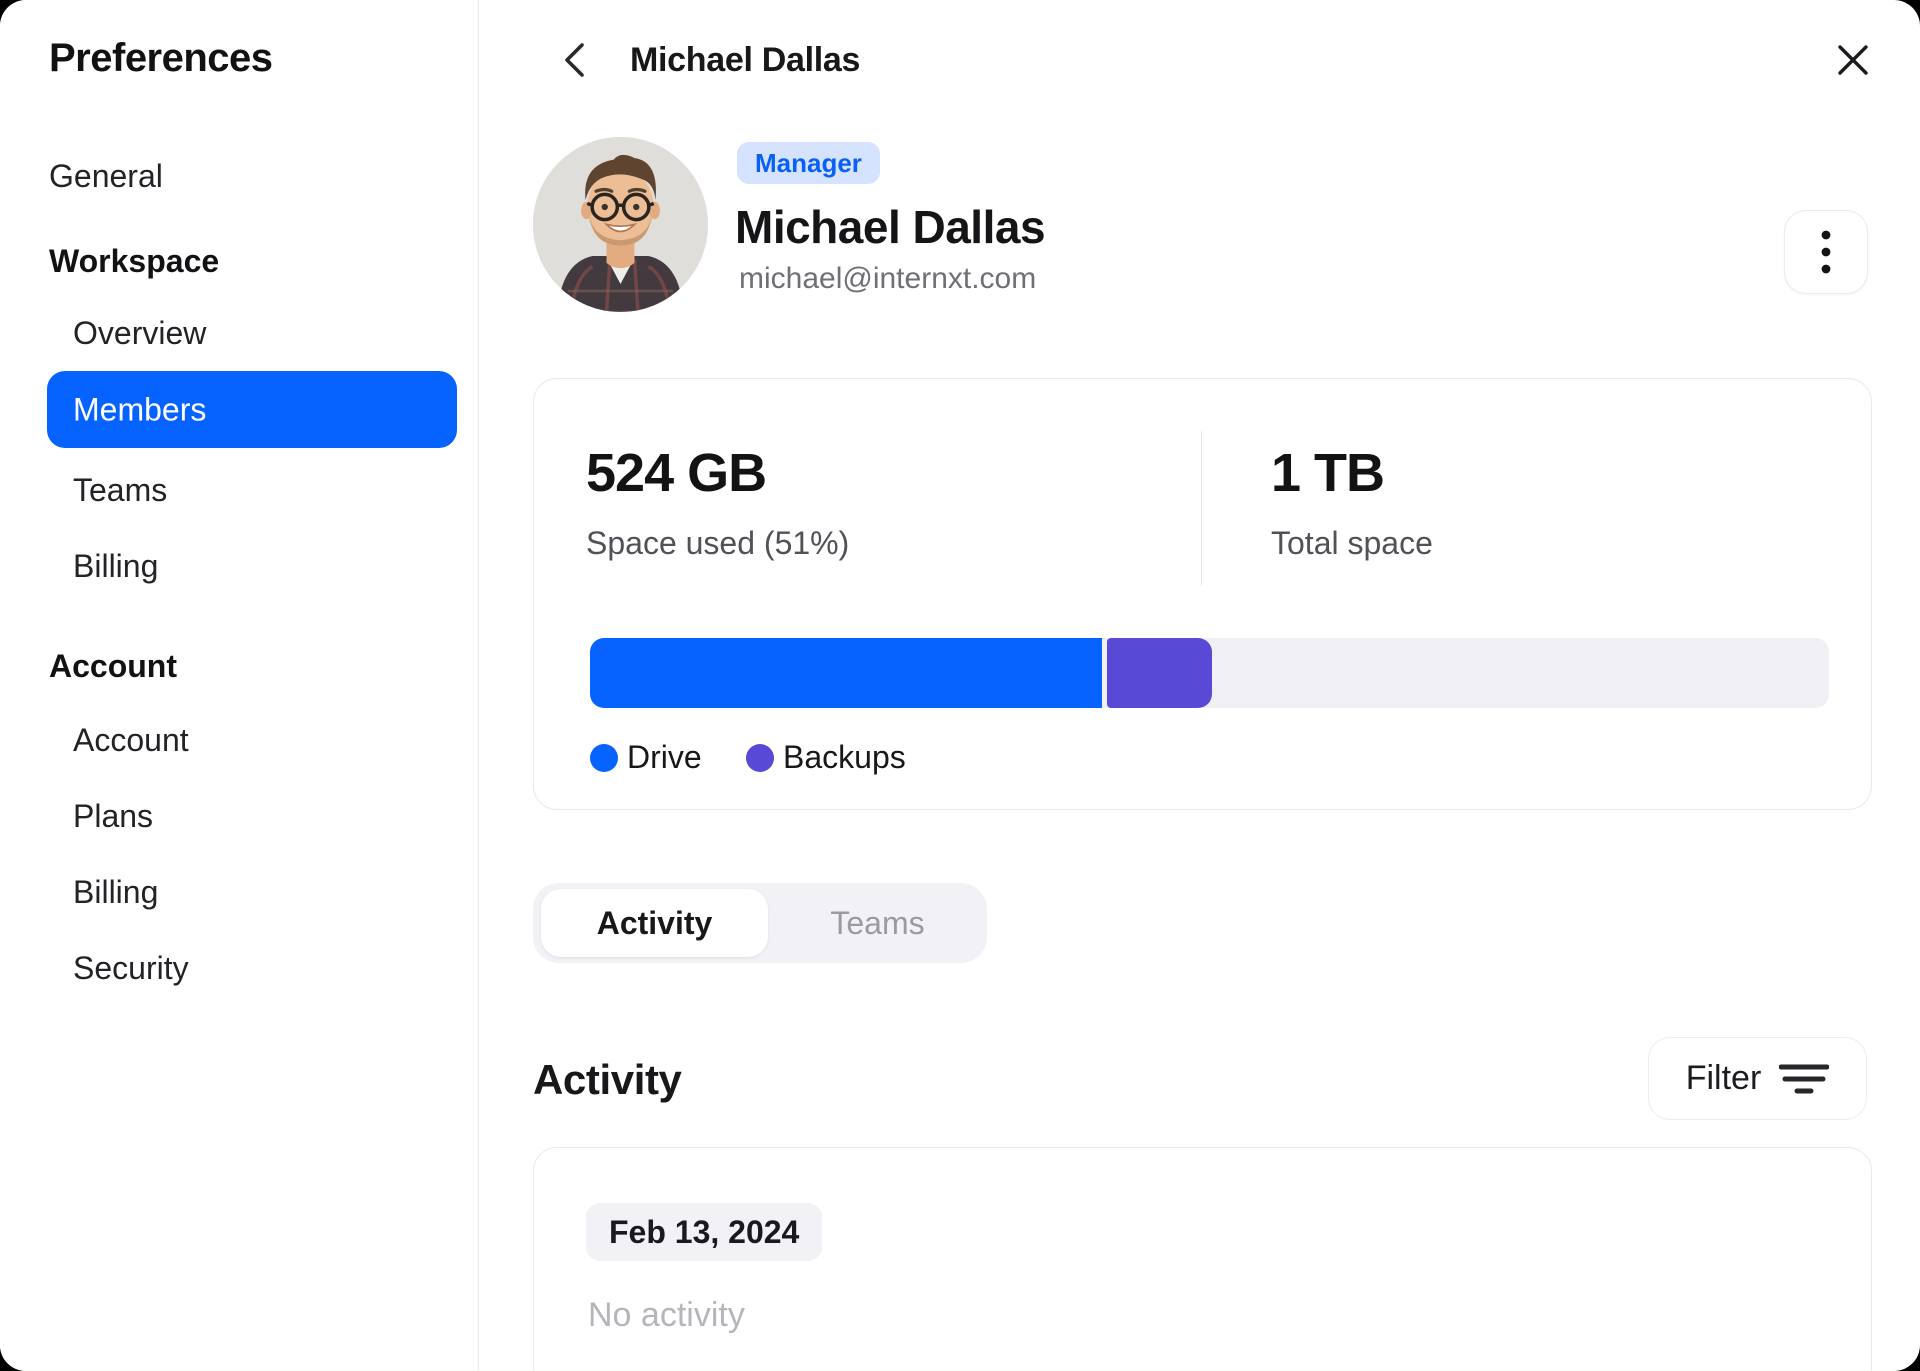 The height and width of the screenshot is (1371, 1920). I want to click on tab-teams: Teams, so click(877, 923).